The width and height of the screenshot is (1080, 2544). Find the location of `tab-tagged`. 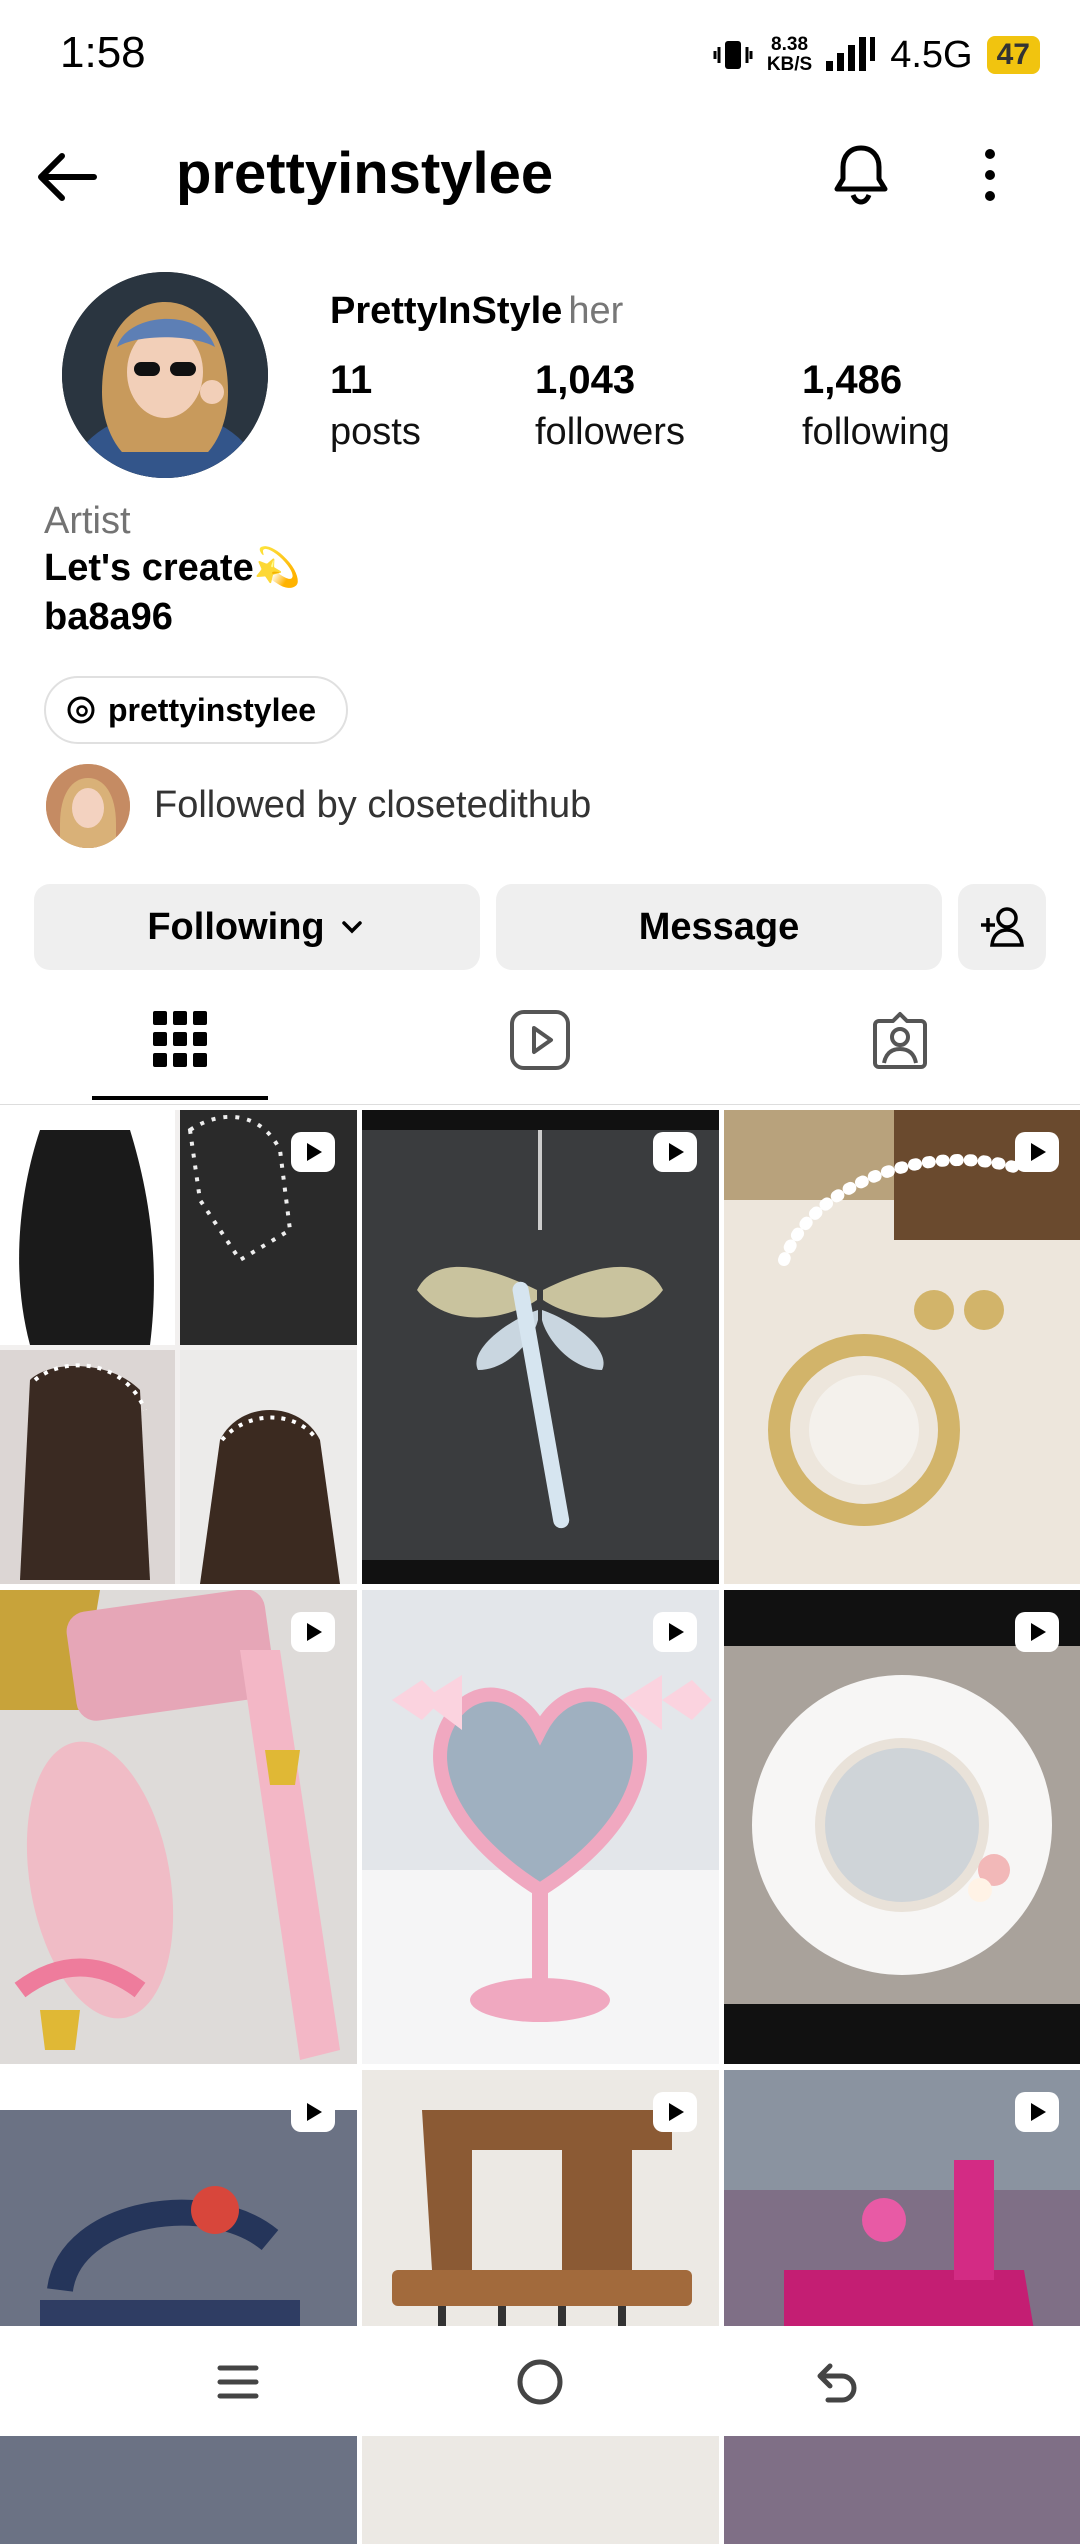

tab-tagged is located at coordinates (900, 1040).